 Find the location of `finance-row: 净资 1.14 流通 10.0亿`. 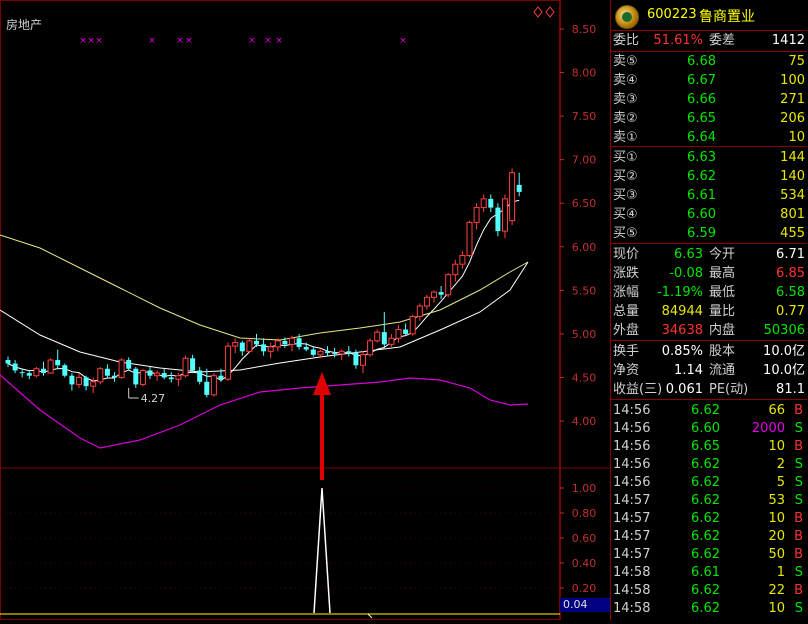

finance-row: 净资 1.14 流通 10.0亿 is located at coordinates (709, 370).